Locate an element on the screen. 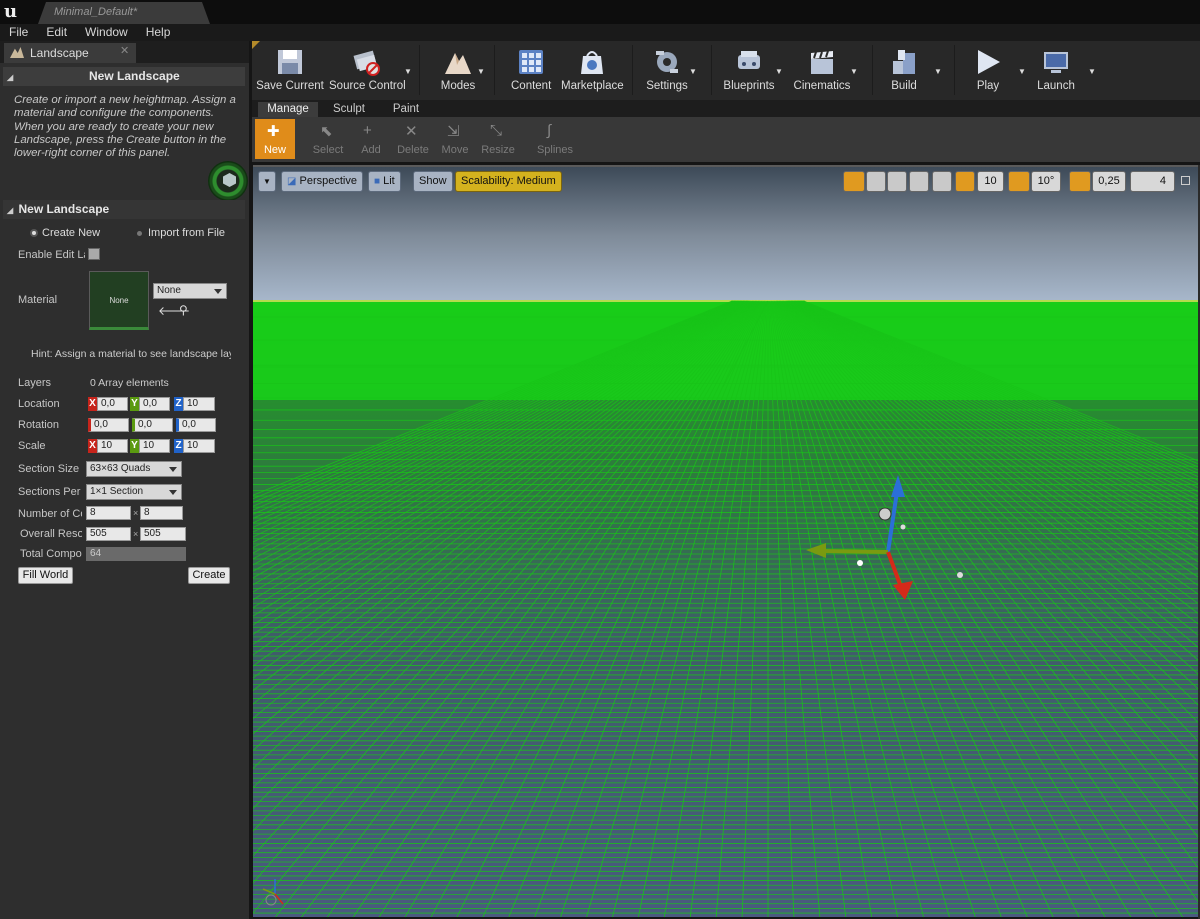  tool-add-button: + Add is located at coordinates (371, 139).